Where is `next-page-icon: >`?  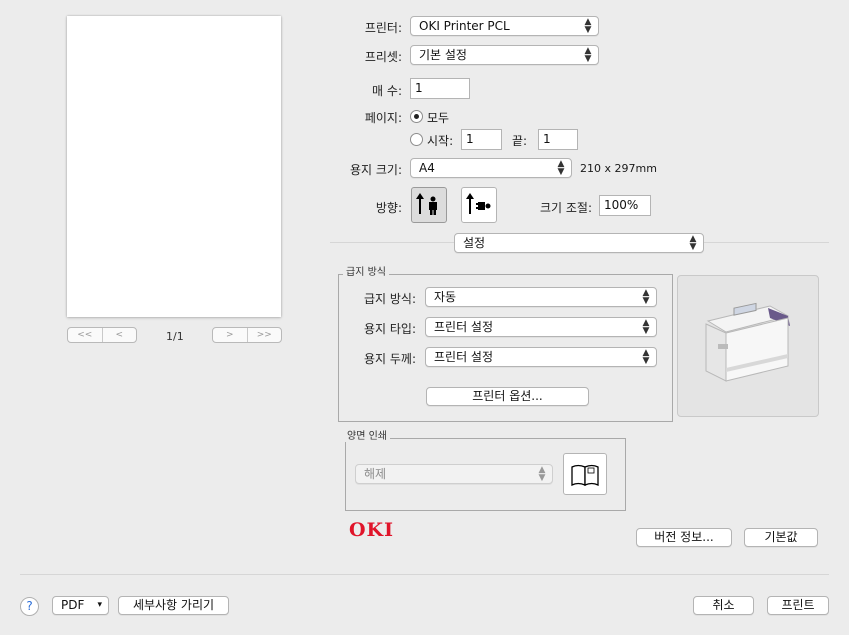 next-page-icon: > is located at coordinates (230, 335).